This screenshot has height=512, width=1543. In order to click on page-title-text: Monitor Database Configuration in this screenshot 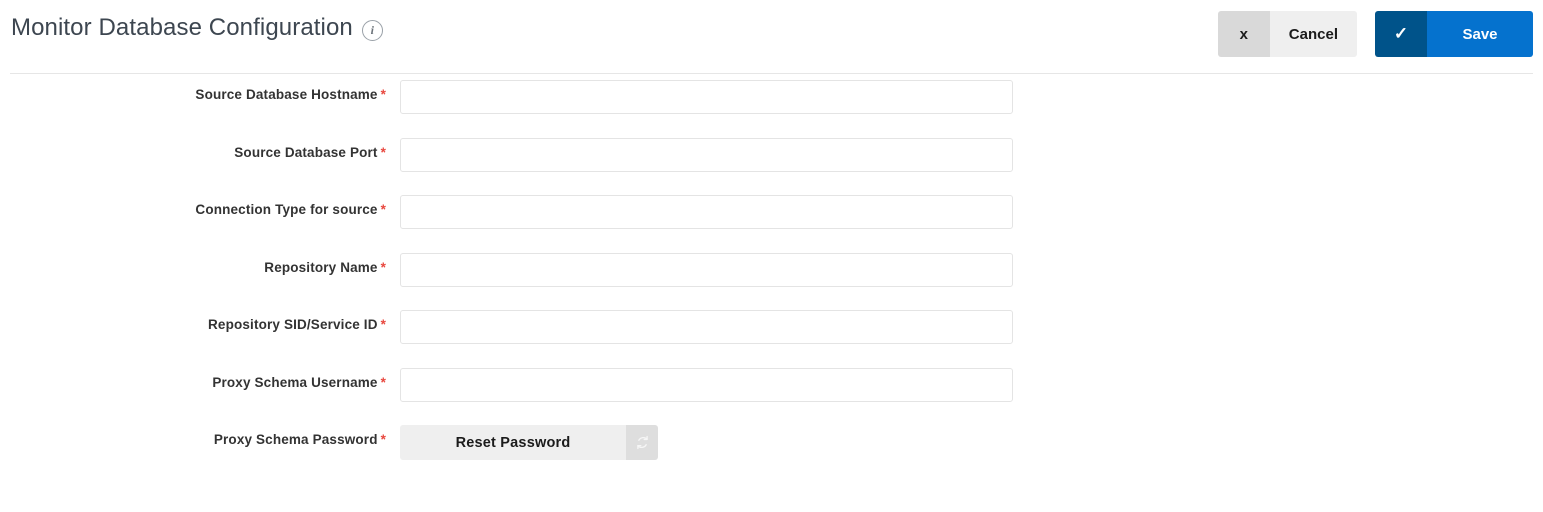, I will do `click(182, 27)`.